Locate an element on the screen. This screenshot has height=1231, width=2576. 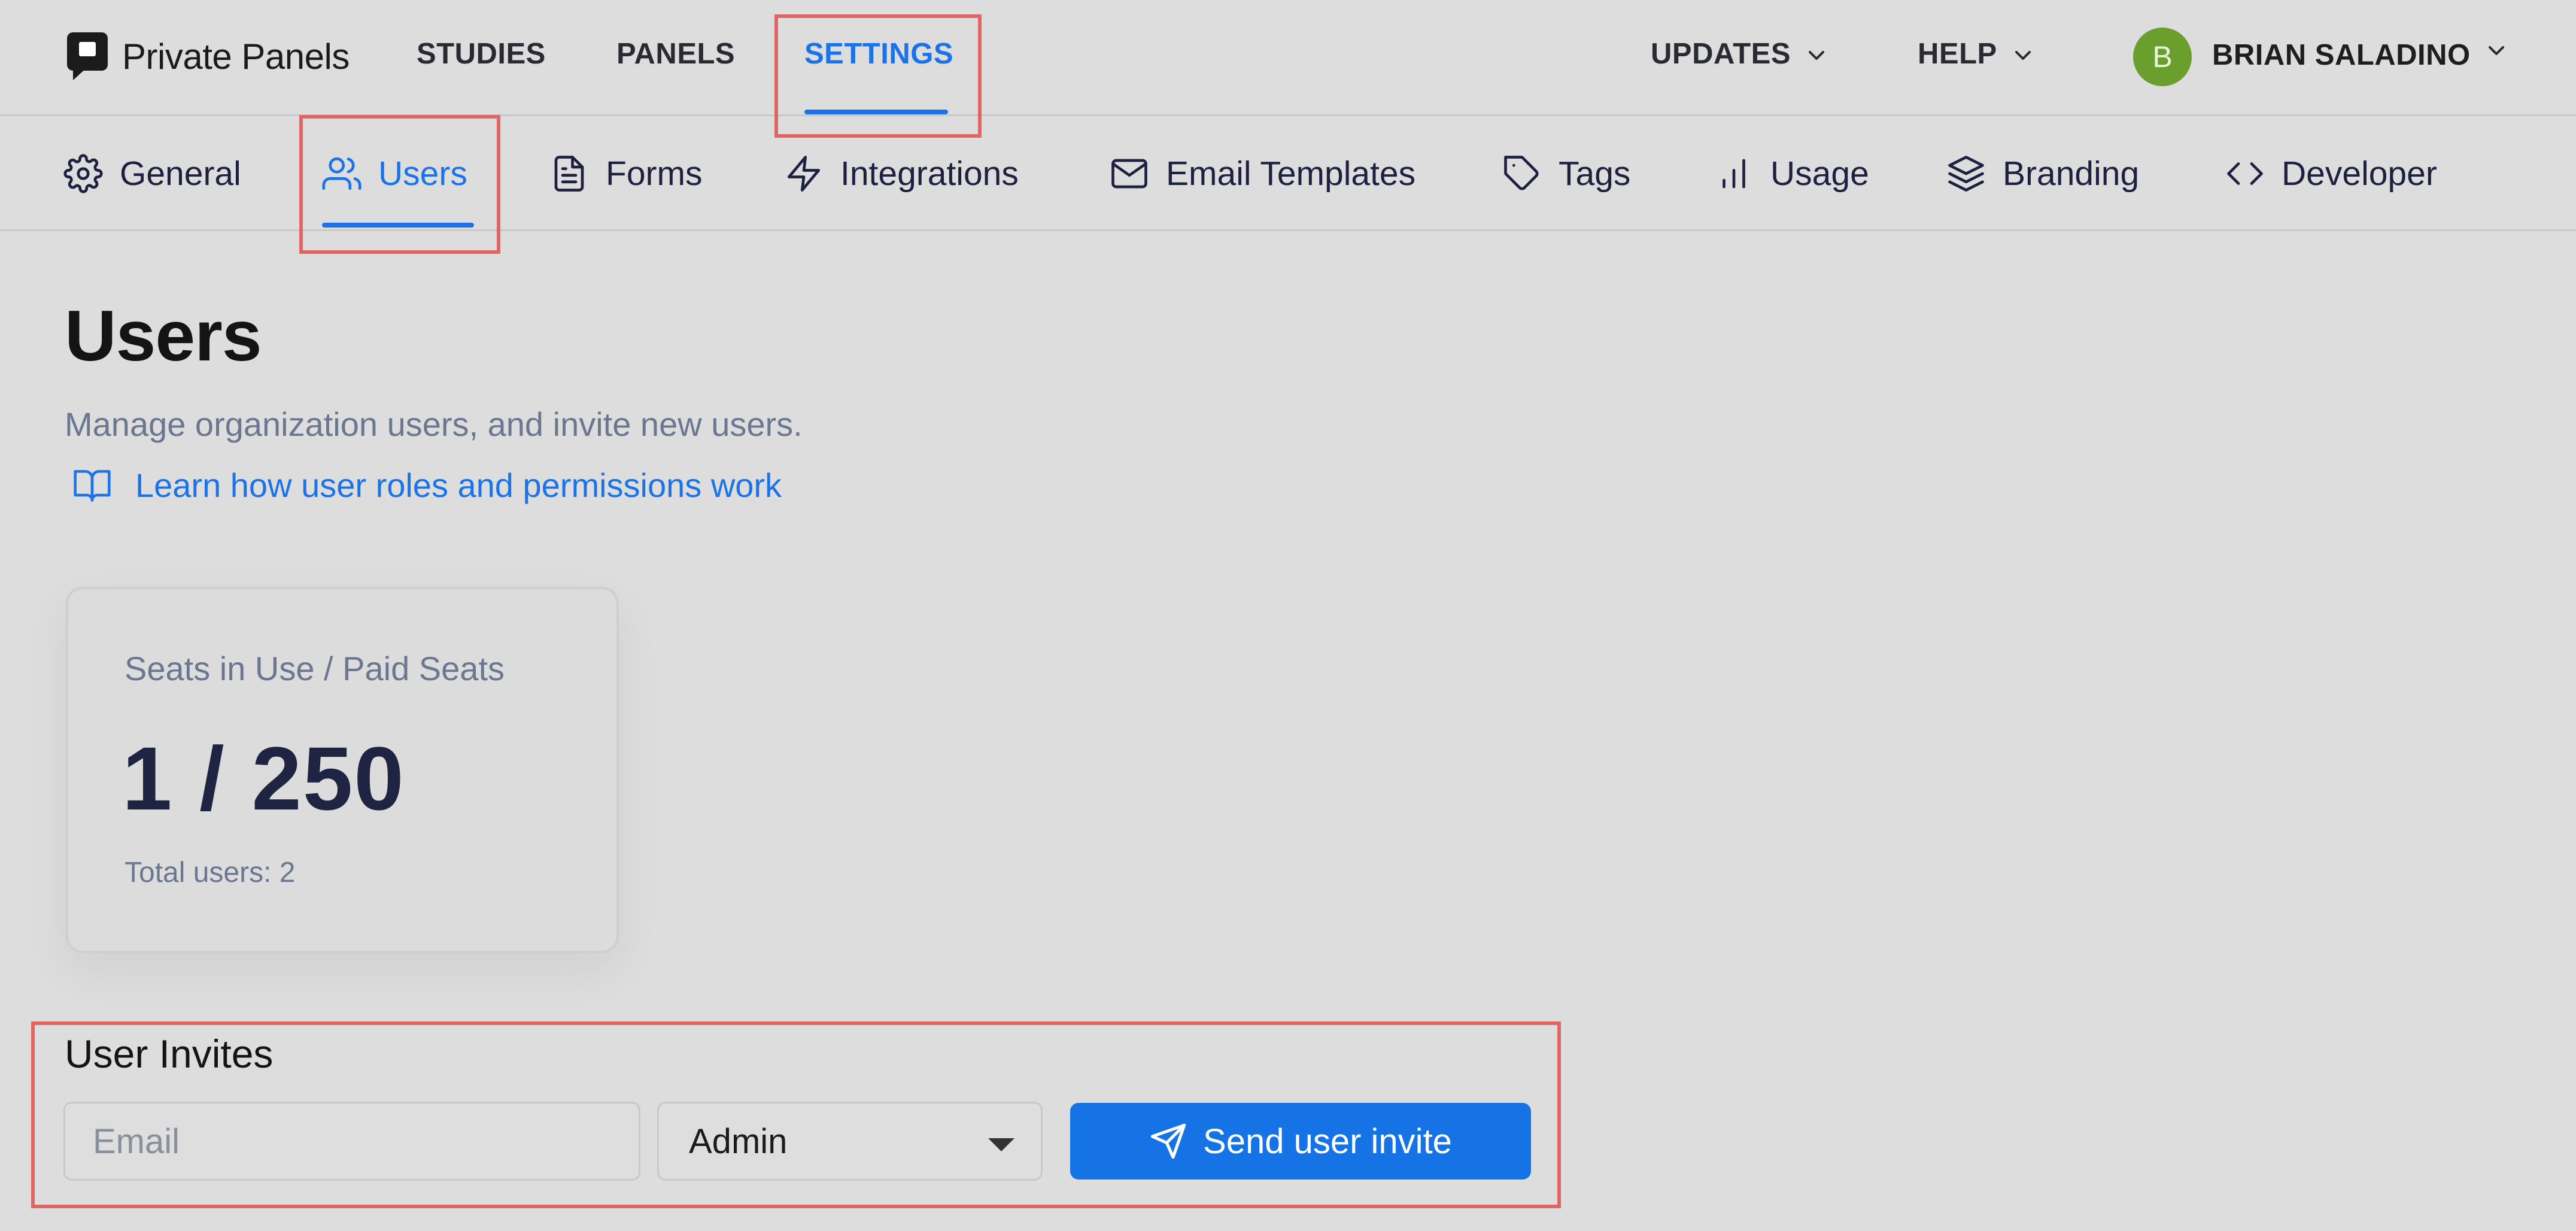
send-icon is located at coordinates (1168, 1141).